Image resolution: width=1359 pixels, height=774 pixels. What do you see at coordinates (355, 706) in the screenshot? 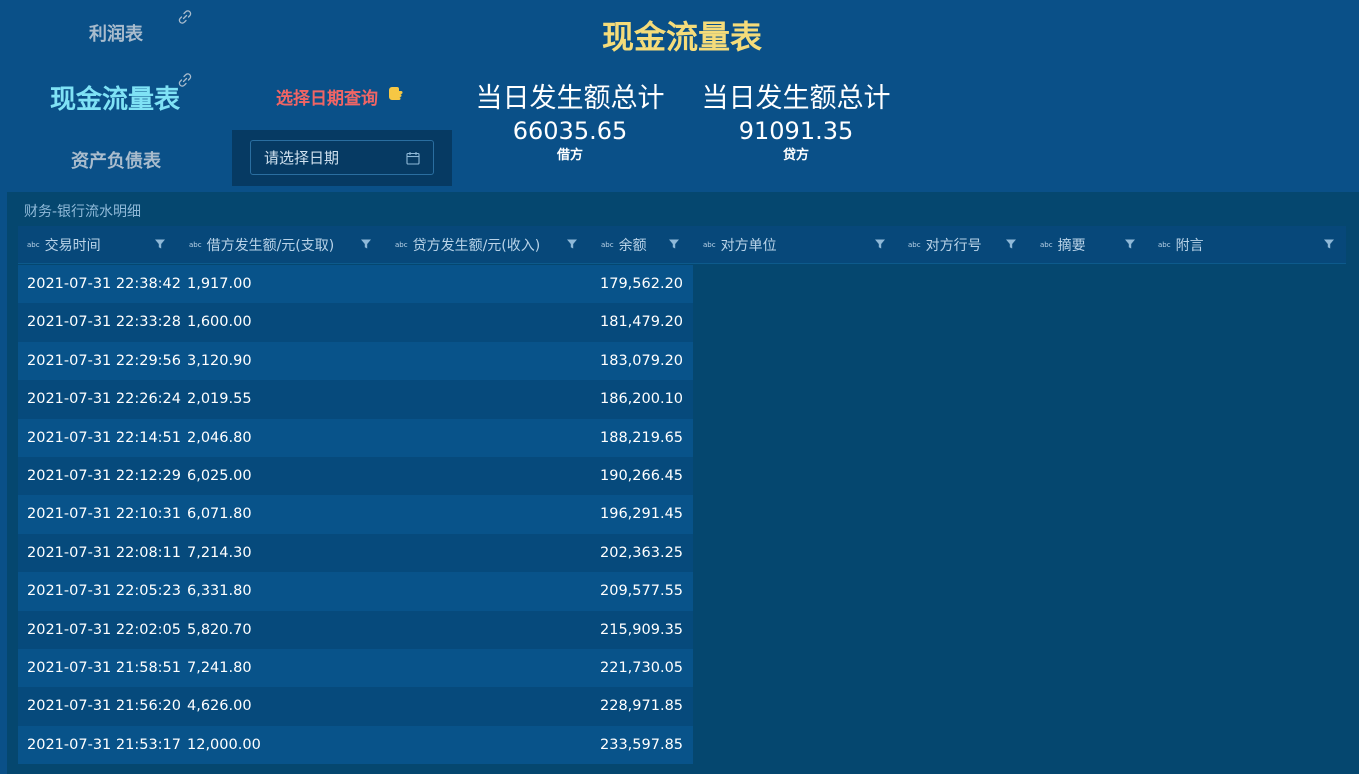
I see `table-row: 2021-07-31 21:56:20 4,626.00 228,971.85` at bounding box center [355, 706].